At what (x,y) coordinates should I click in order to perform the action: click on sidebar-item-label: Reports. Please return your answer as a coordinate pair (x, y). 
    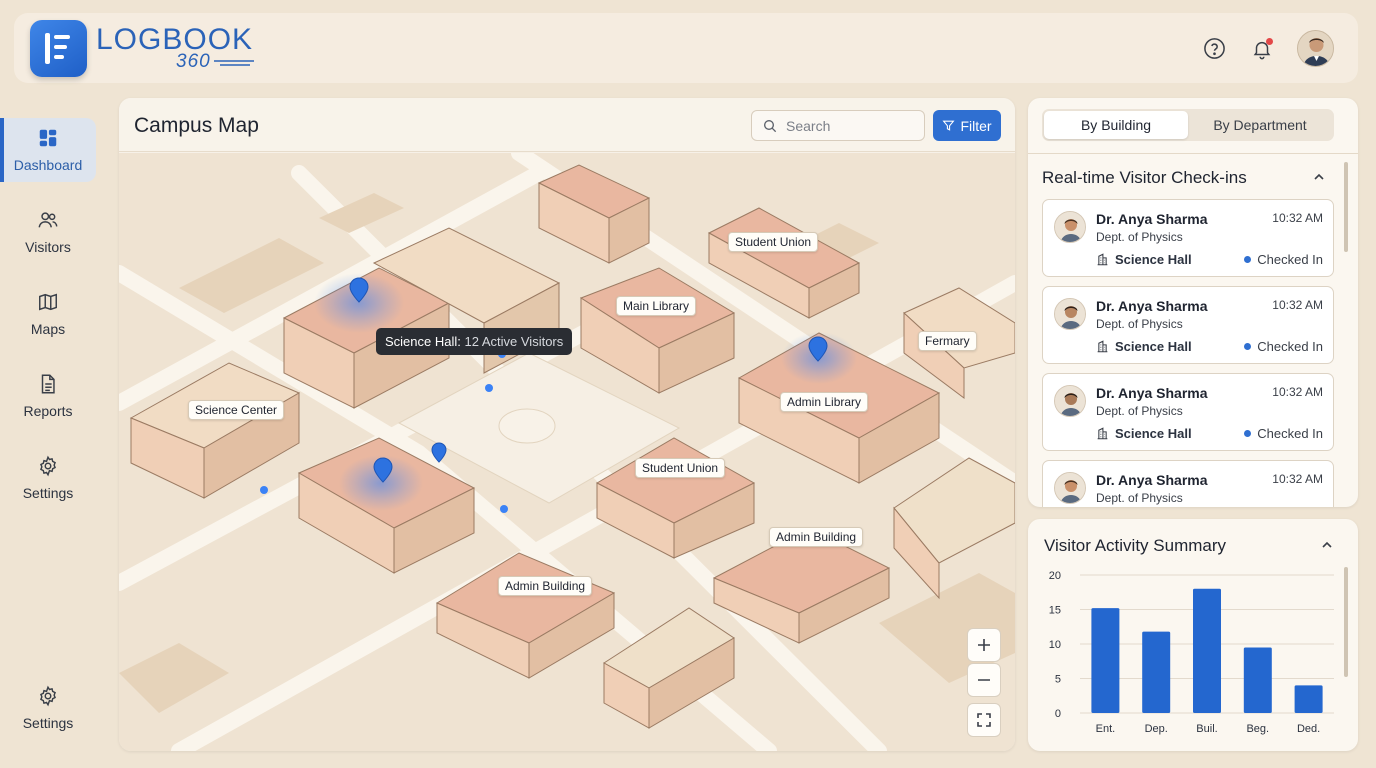
    Looking at the image, I should click on (48, 411).